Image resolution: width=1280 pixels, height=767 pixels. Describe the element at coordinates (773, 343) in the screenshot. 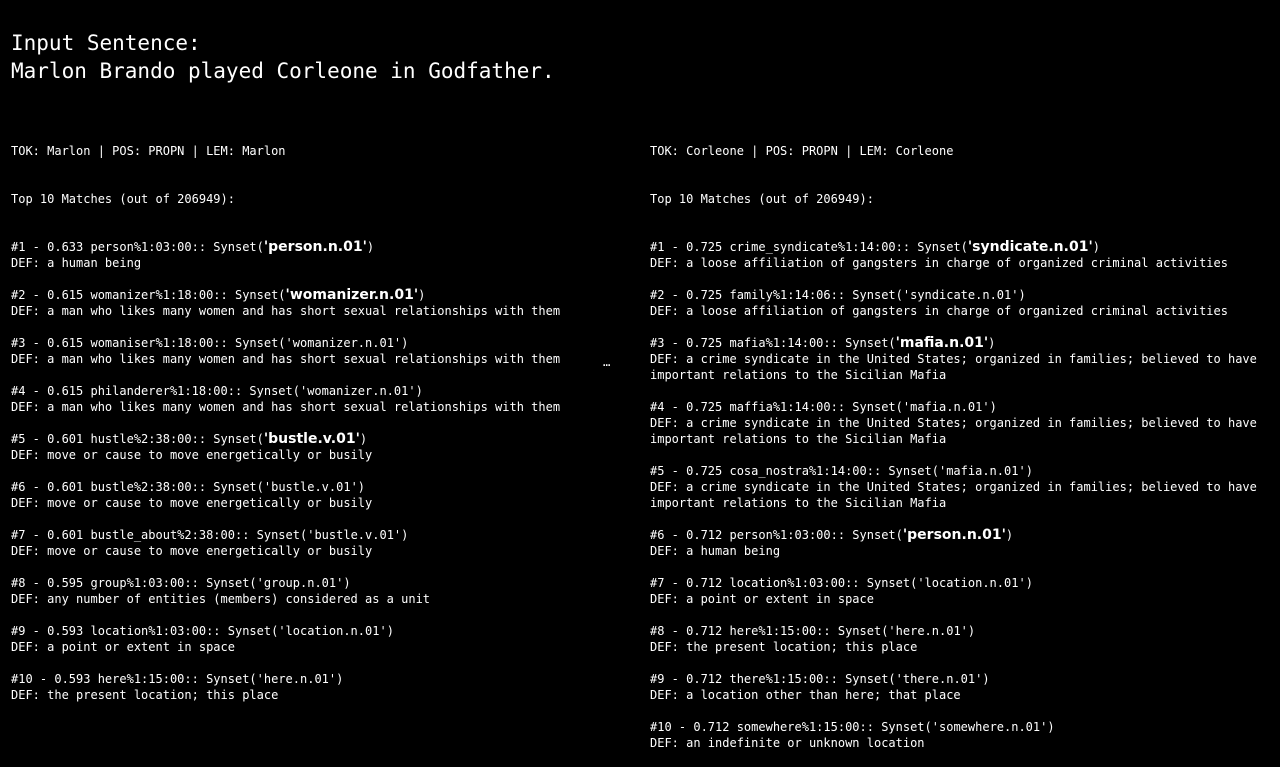

I see `match-prefix: #3 - 0.725 mafia%1:14:00:: Synset(` at that location.